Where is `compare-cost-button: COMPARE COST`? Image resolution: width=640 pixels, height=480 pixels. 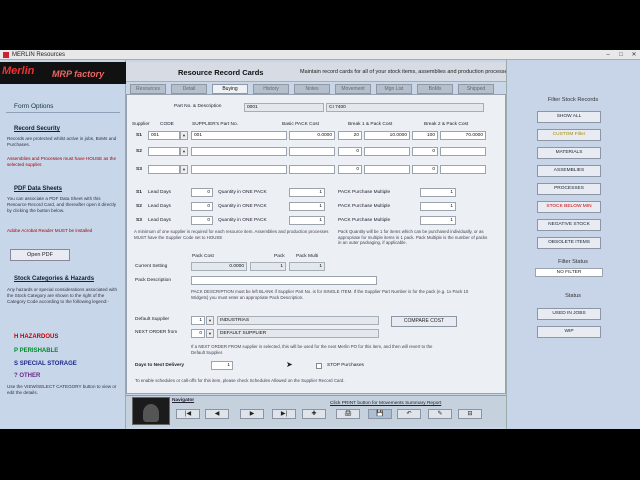 compare-cost-button: COMPARE COST is located at coordinates (424, 321).